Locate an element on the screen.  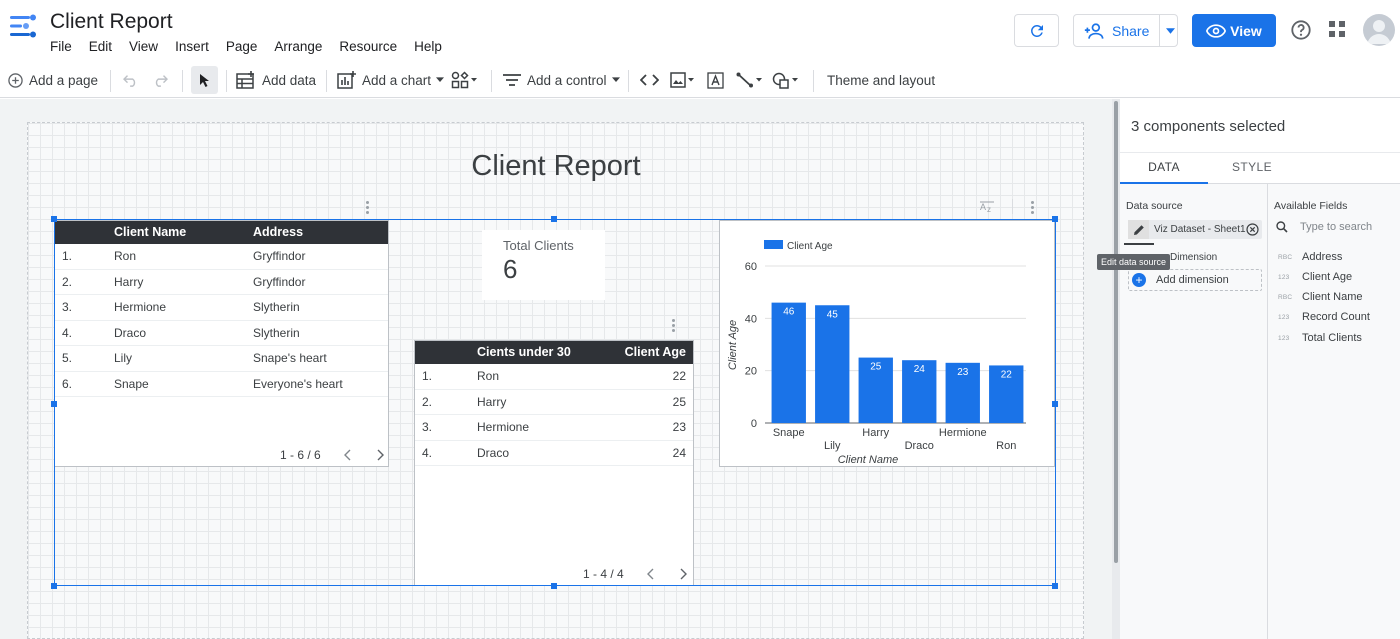
user-icon is located at coordinates (1379, 32).